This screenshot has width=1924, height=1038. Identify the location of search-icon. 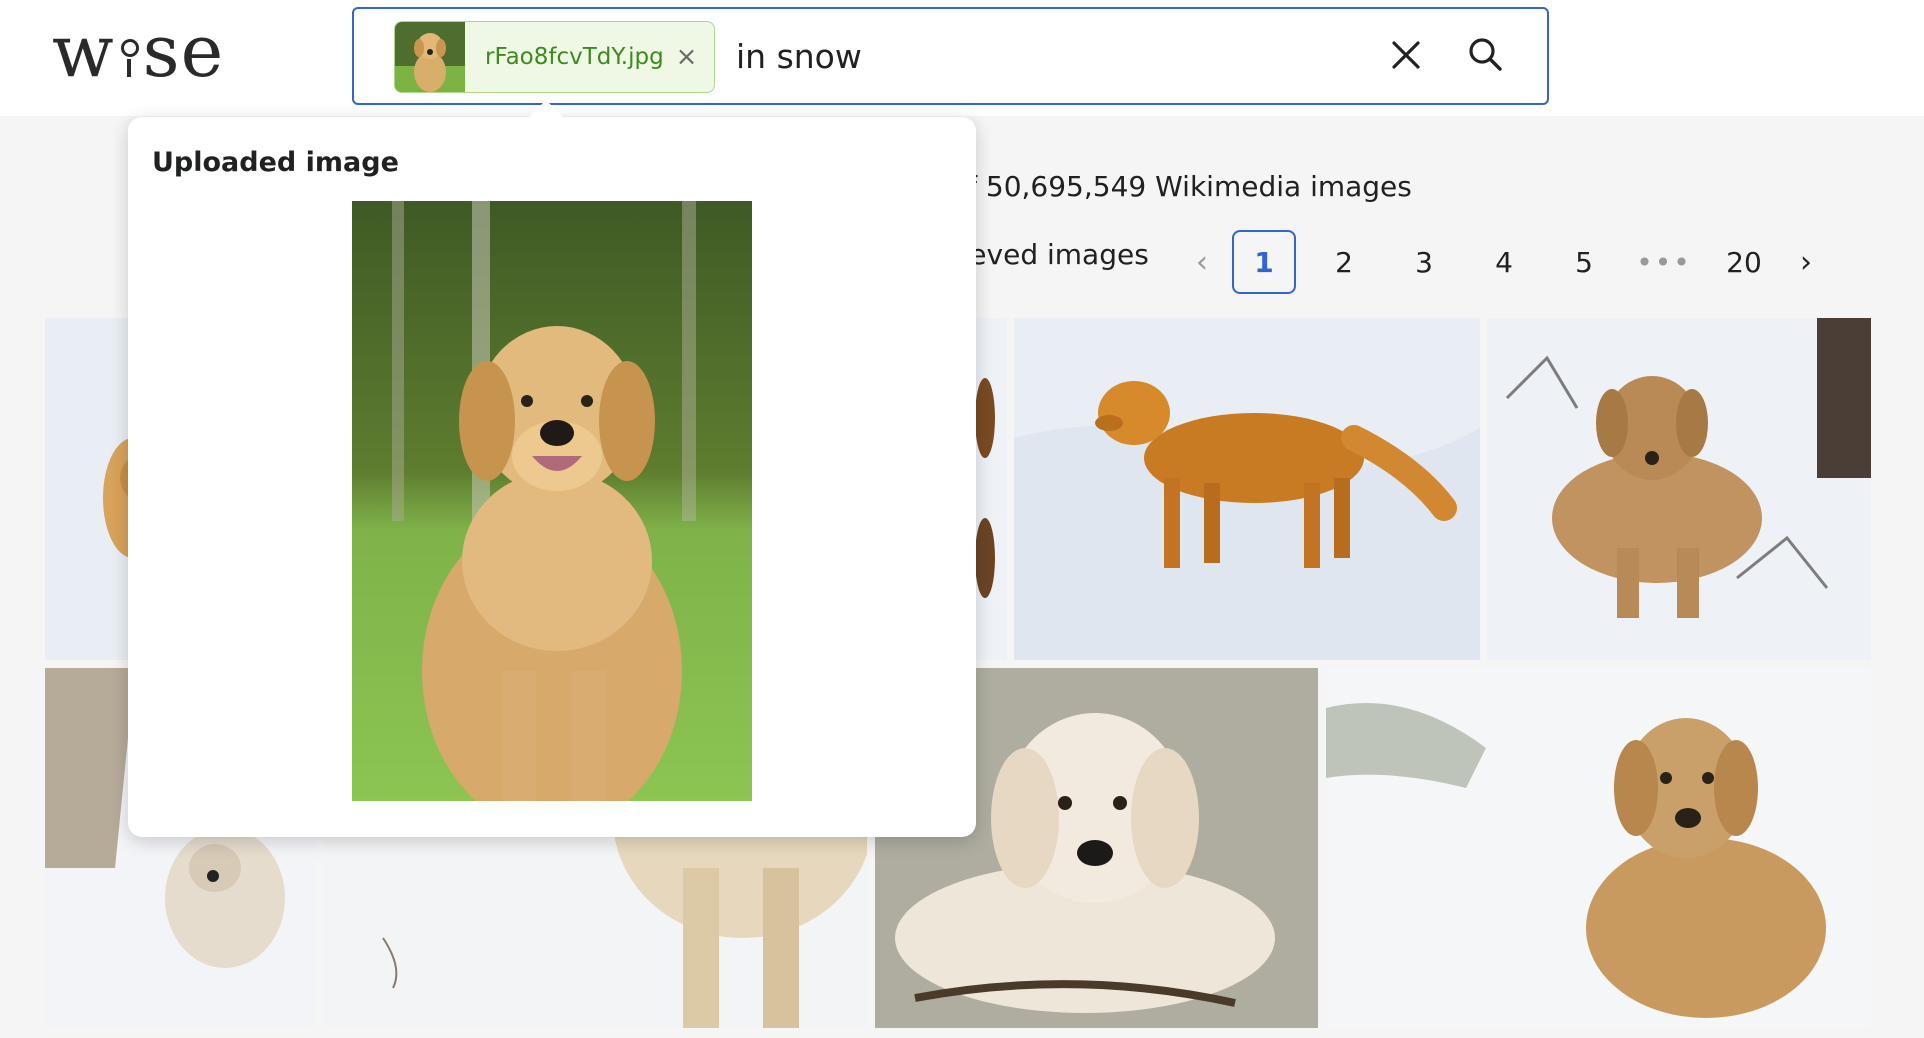
(1486, 55).